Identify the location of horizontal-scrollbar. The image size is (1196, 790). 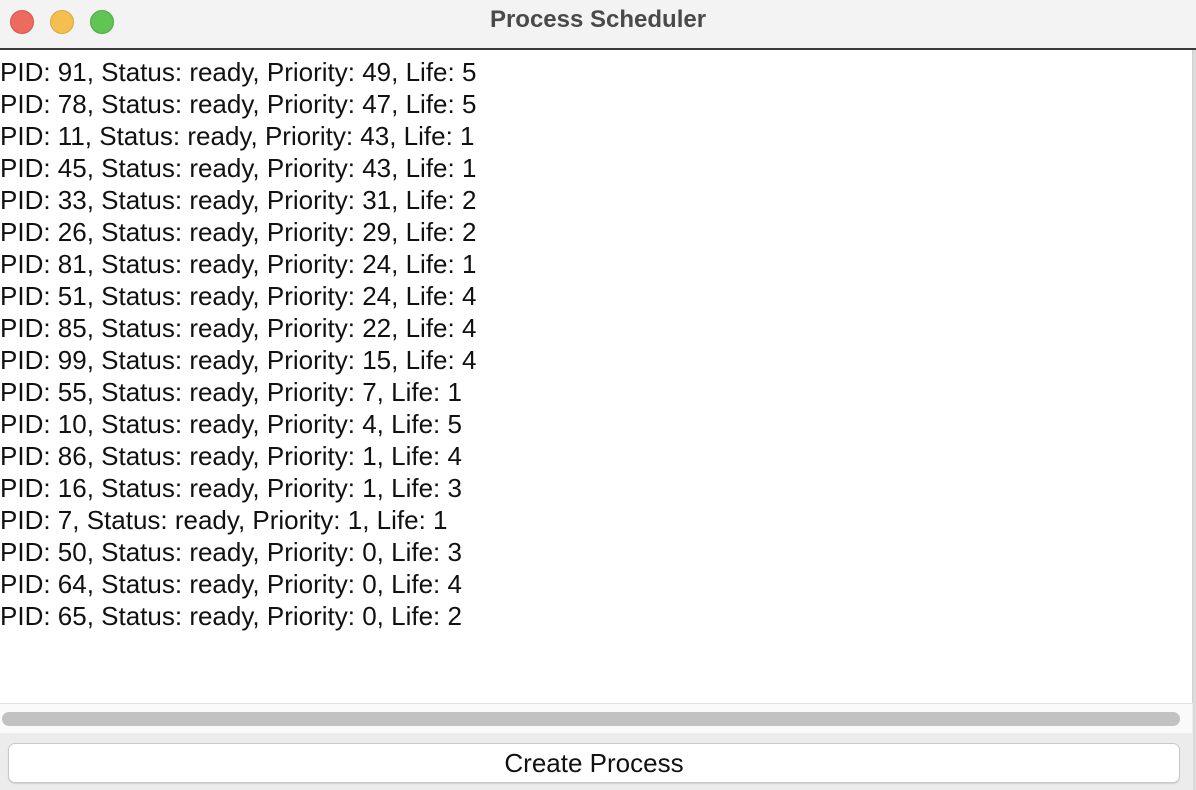
(596, 718).